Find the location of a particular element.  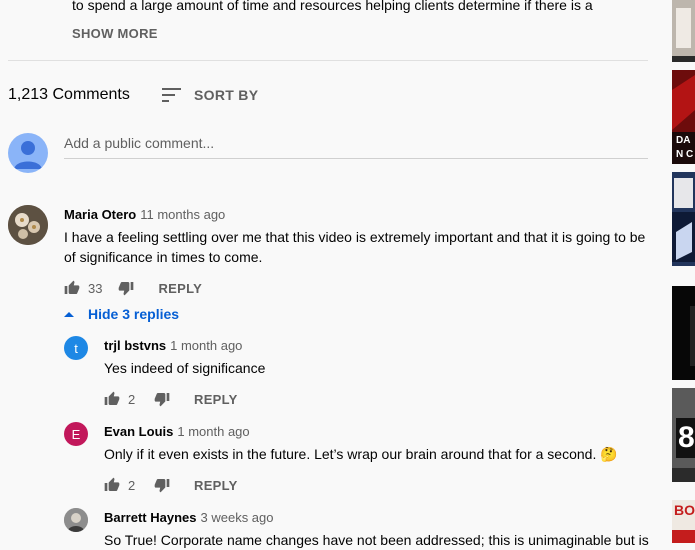

user-avatar is located at coordinates (28, 153).